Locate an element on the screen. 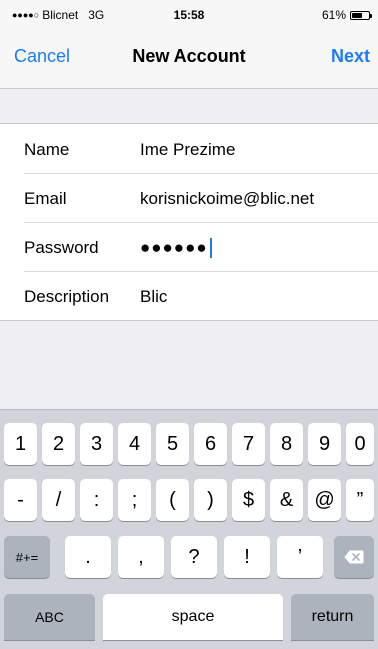 The width and height of the screenshot is (378, 649). key-hyphen: - is located at coordinates (20, 500).